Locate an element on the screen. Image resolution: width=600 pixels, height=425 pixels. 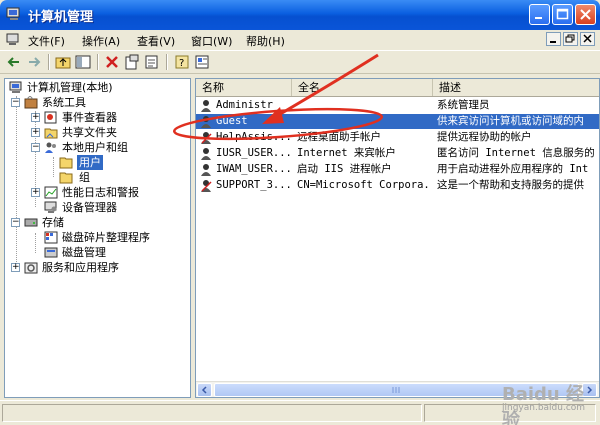
view-icon is located at coordinates (202, 62).